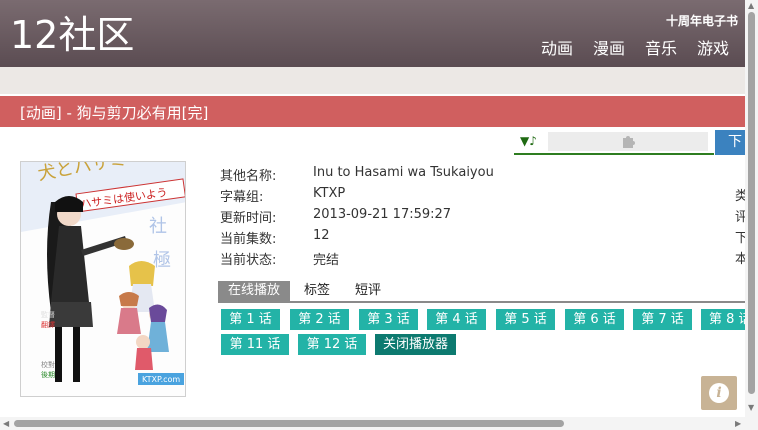 This screenshot has width=758, height=430. I want to click on svg-text: 極, so click(162, 260).